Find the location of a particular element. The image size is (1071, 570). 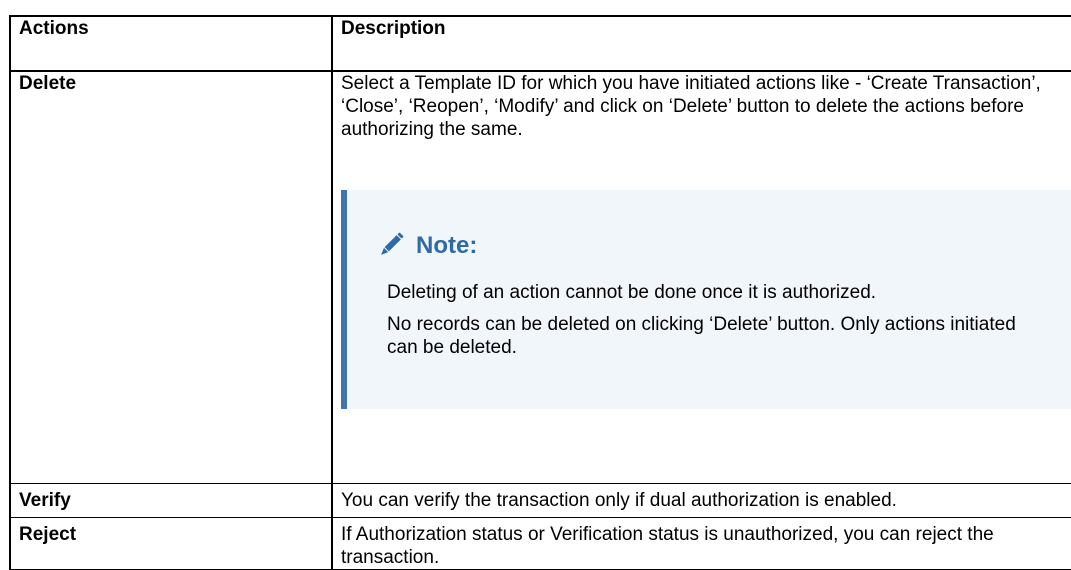

header-actions: Actions is located at coordinates (171, 43).